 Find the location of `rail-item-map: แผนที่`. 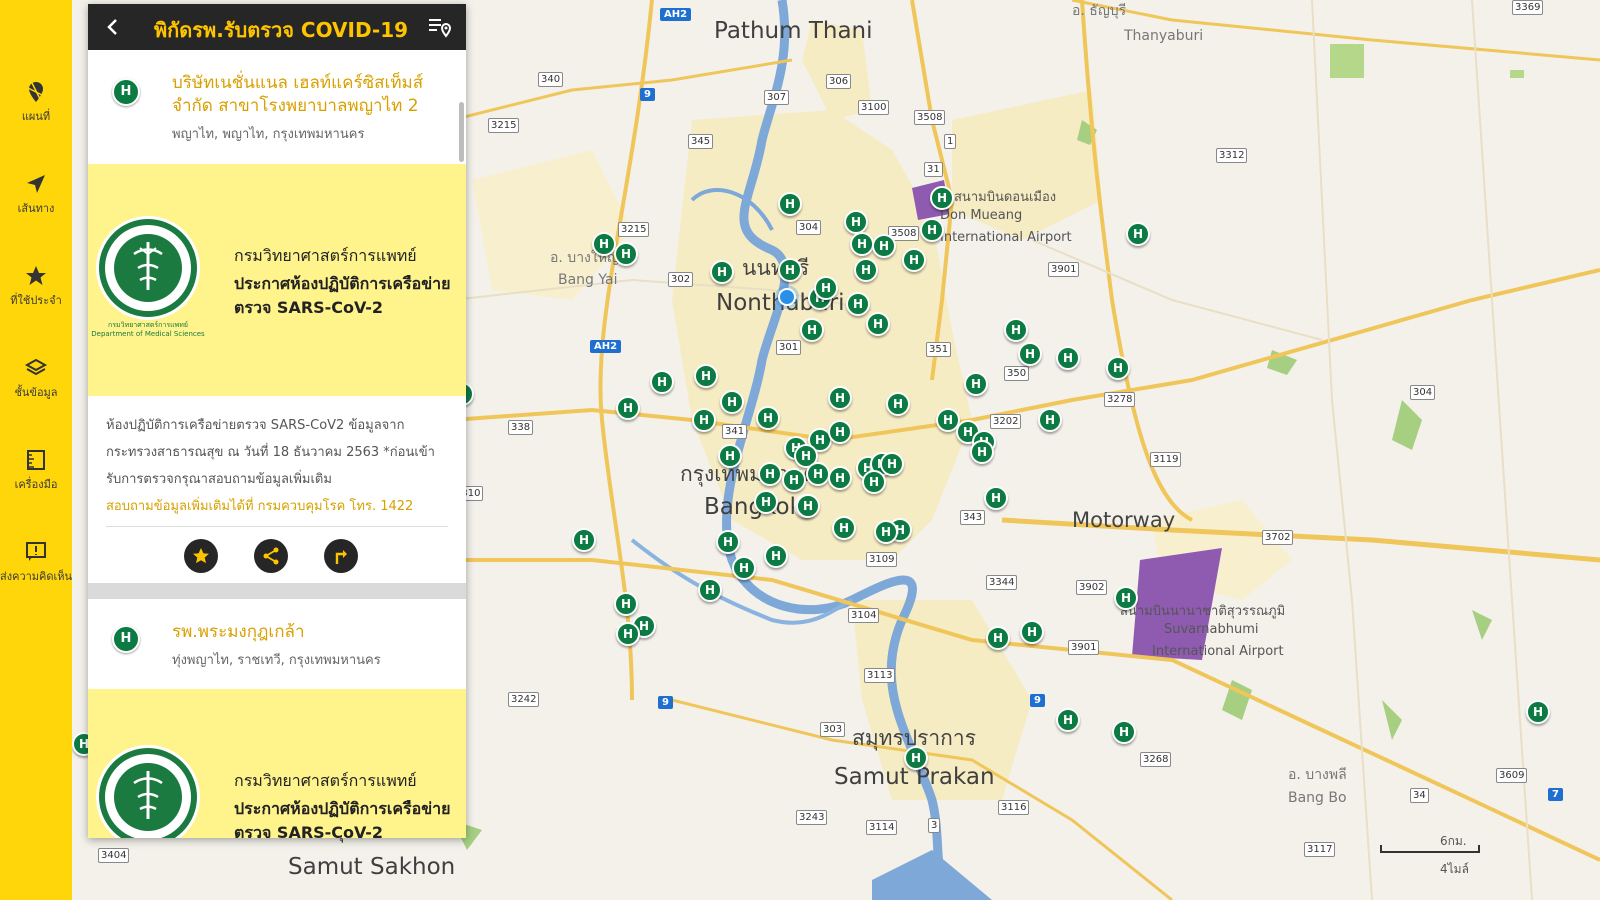

rail-item-map: แผนที่ is located at coordinates (36, 115).